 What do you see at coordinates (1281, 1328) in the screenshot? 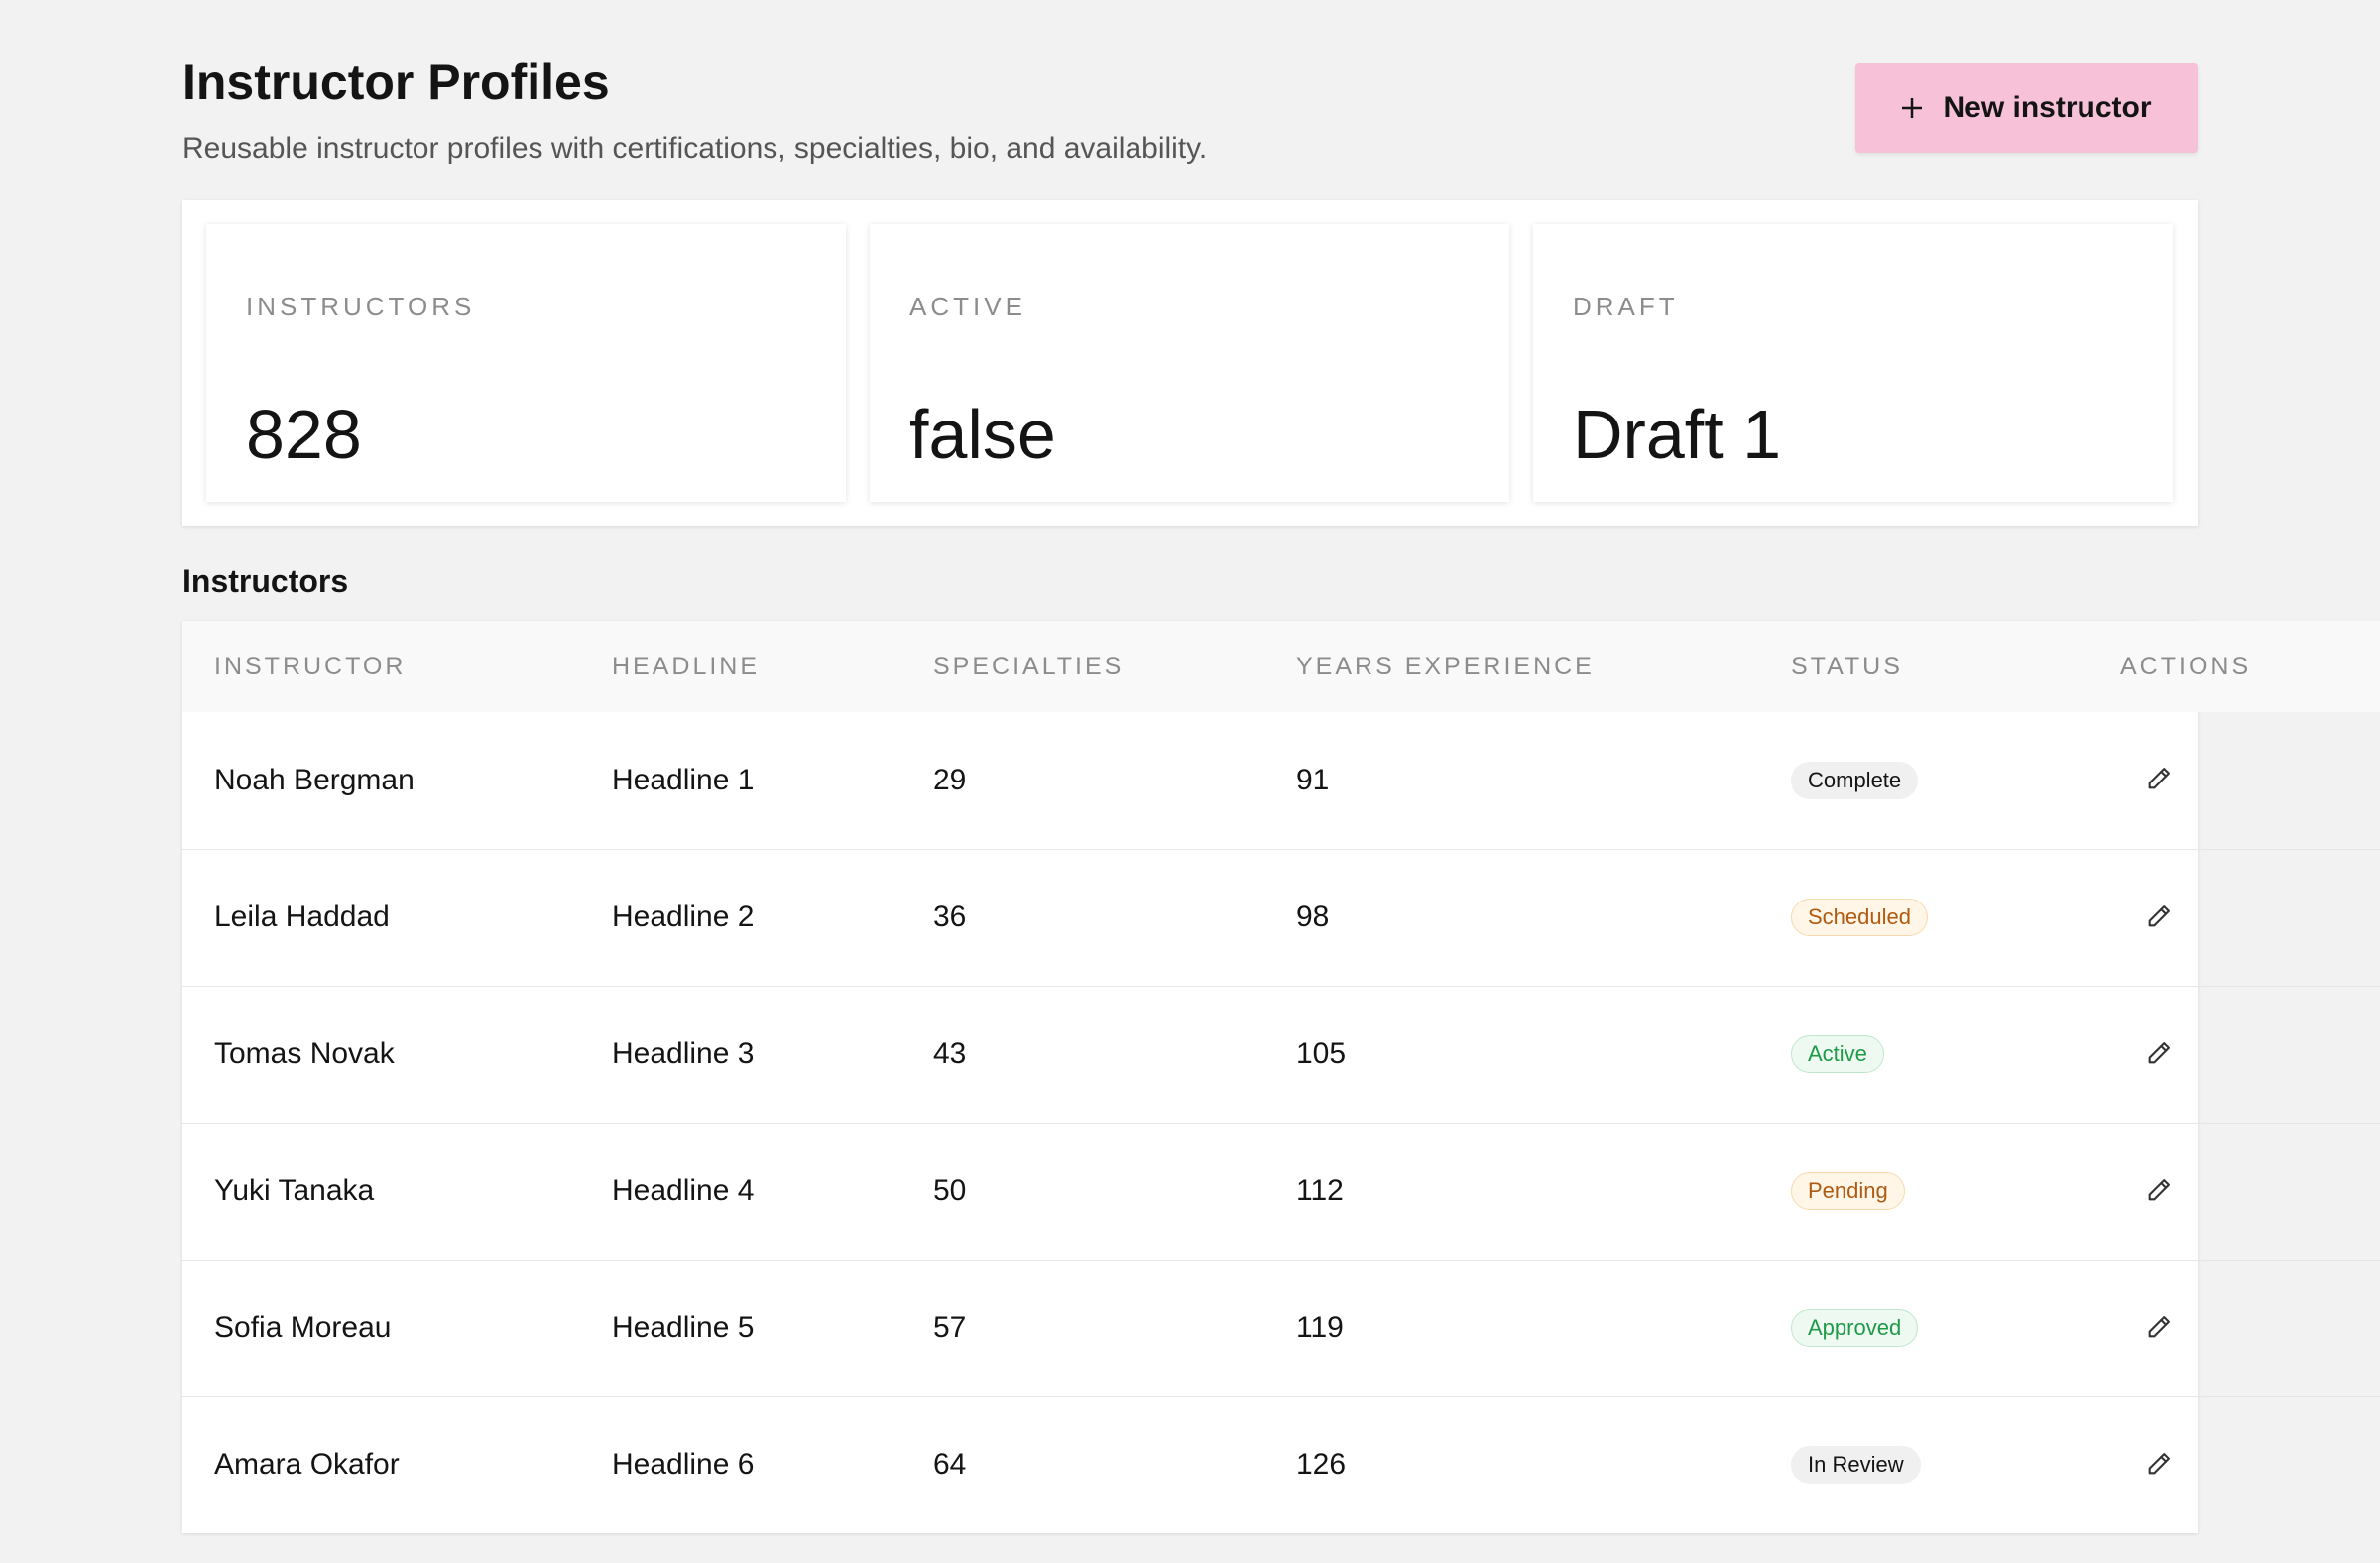
I see `table-row: Sofia Moreau Headline 5 57 119 Approved` at bounding box center [1281, 1328].